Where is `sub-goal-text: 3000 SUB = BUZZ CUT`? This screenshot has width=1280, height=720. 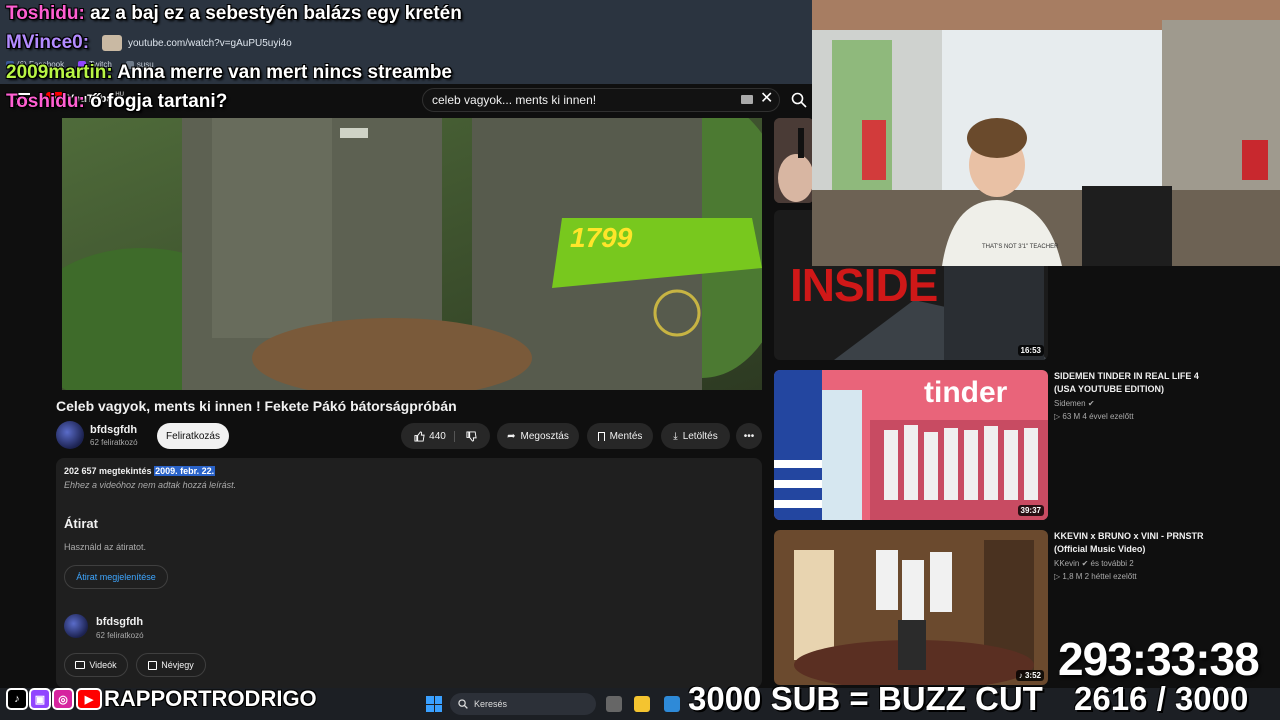
sub-goal-text: 3000 SUB = BUZZ CUT is located at coordinates (865, 698).